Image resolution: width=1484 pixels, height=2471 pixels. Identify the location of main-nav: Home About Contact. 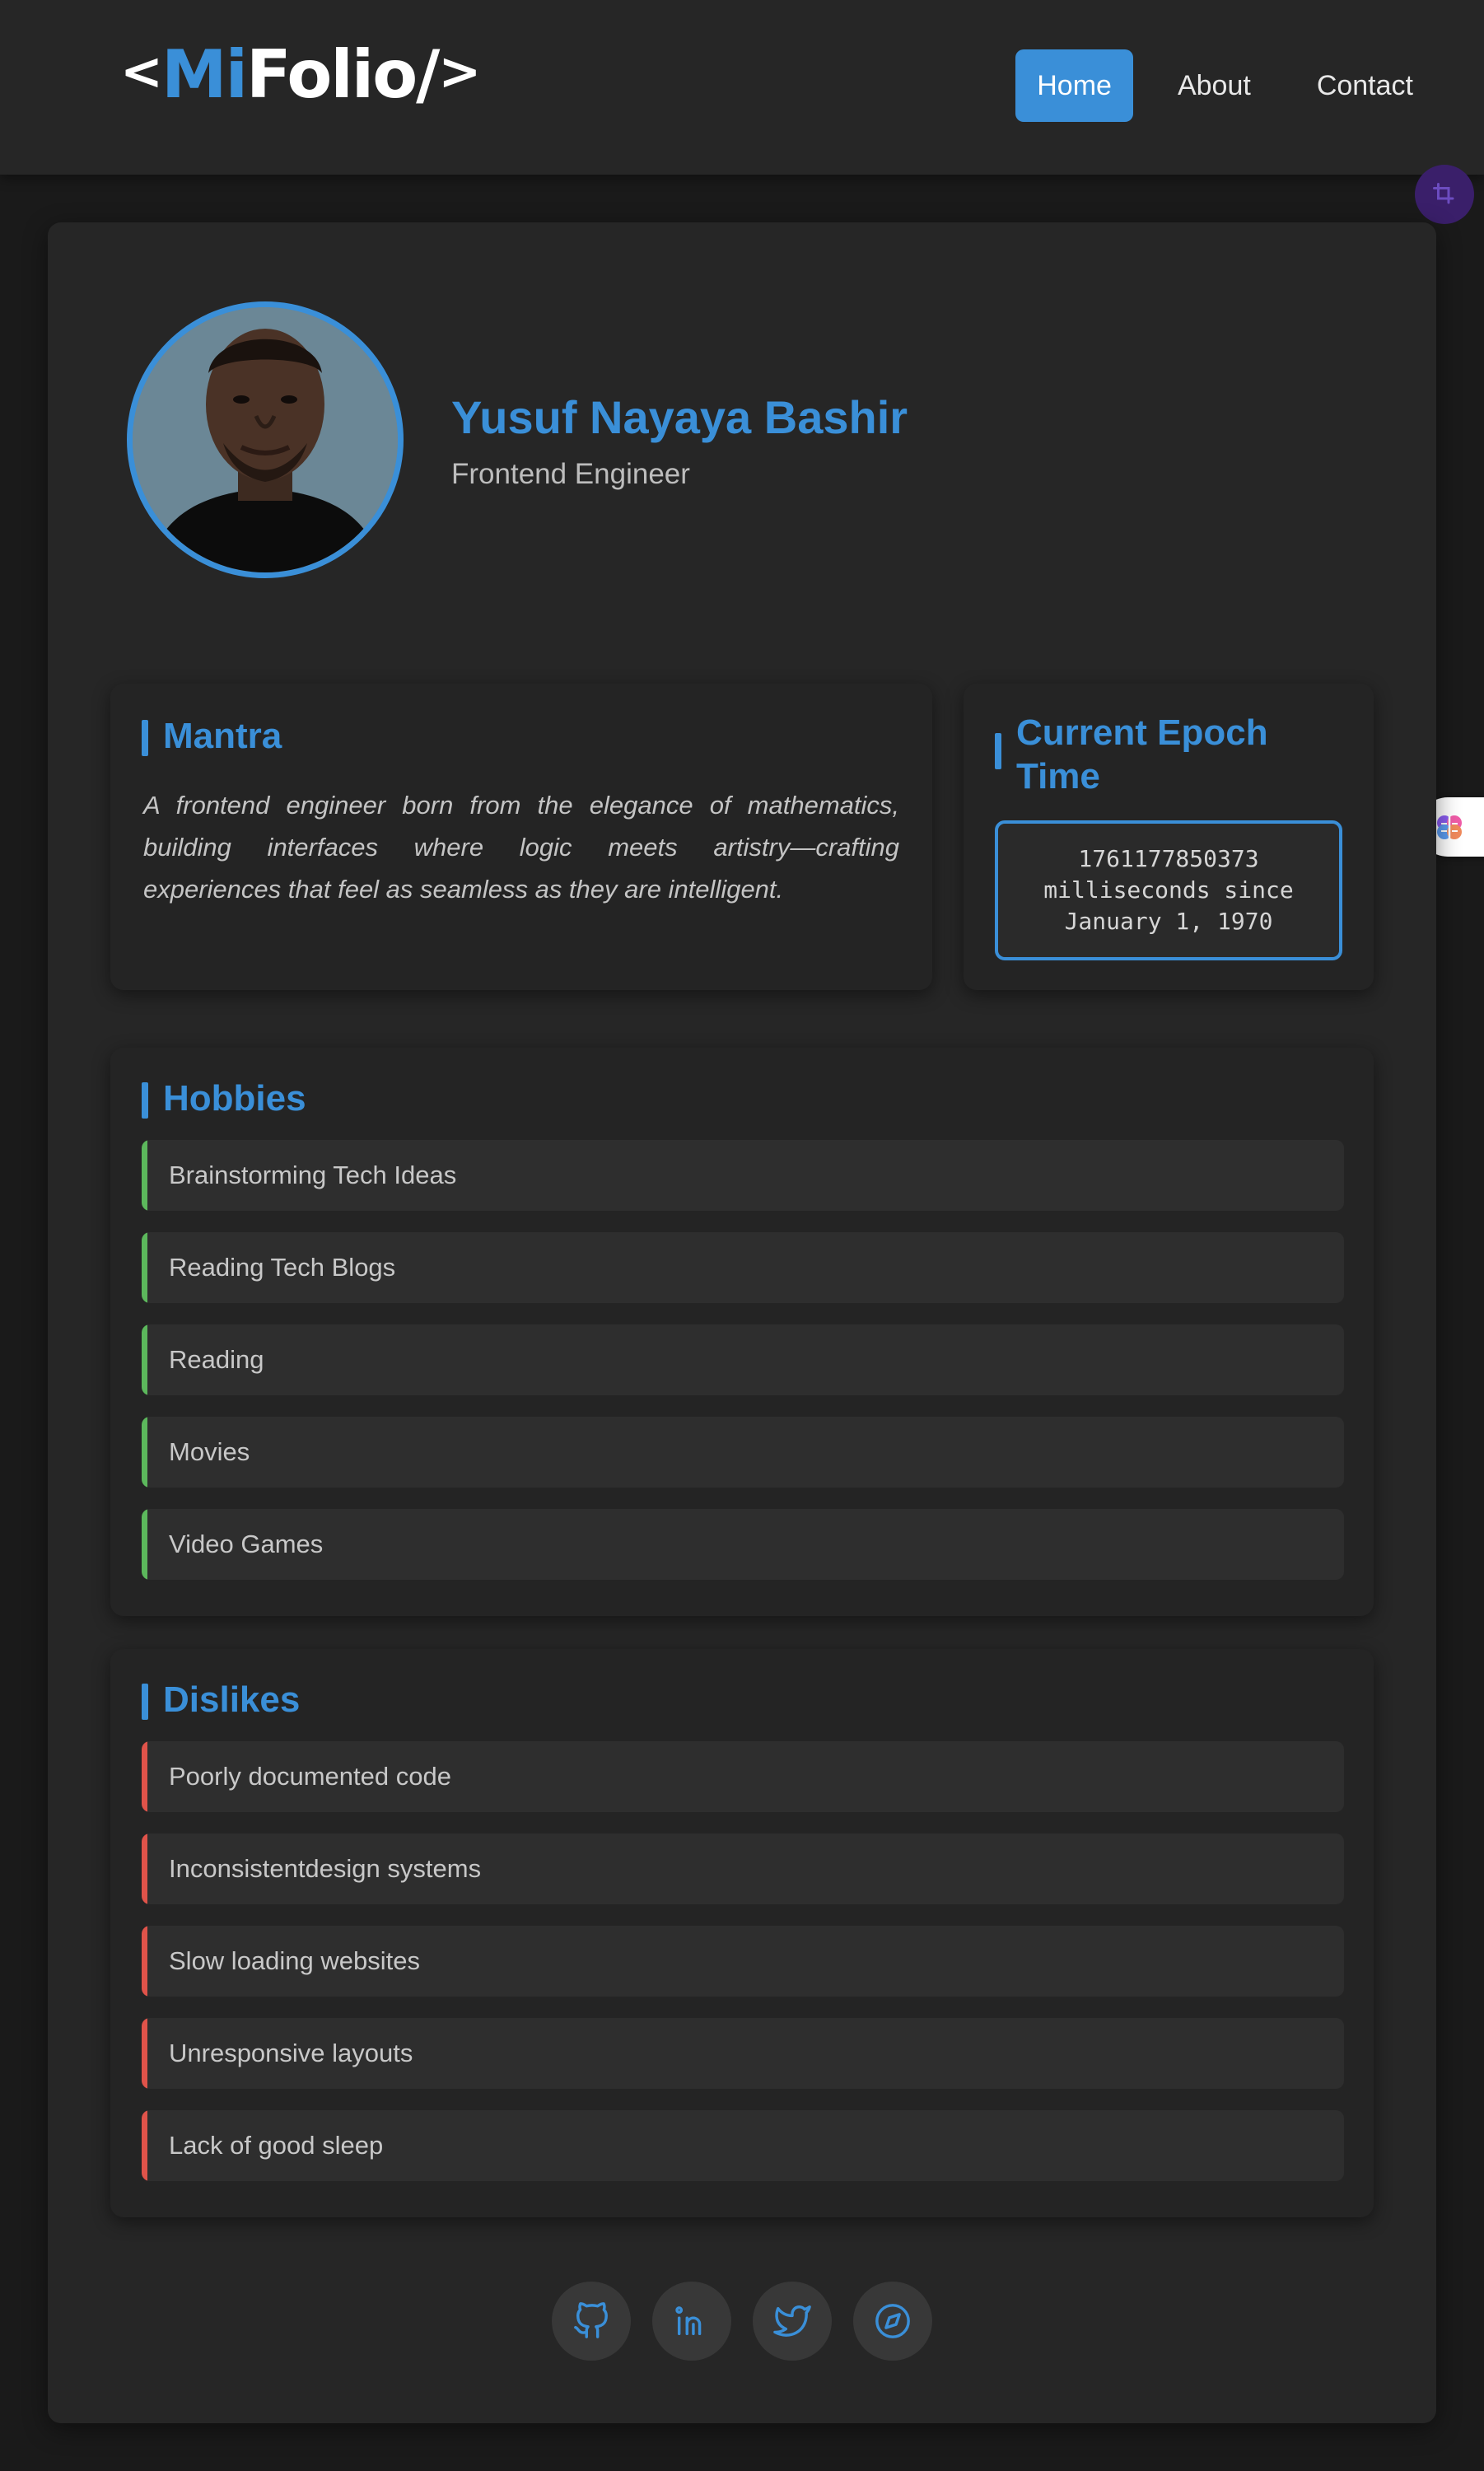
(1225, 85).